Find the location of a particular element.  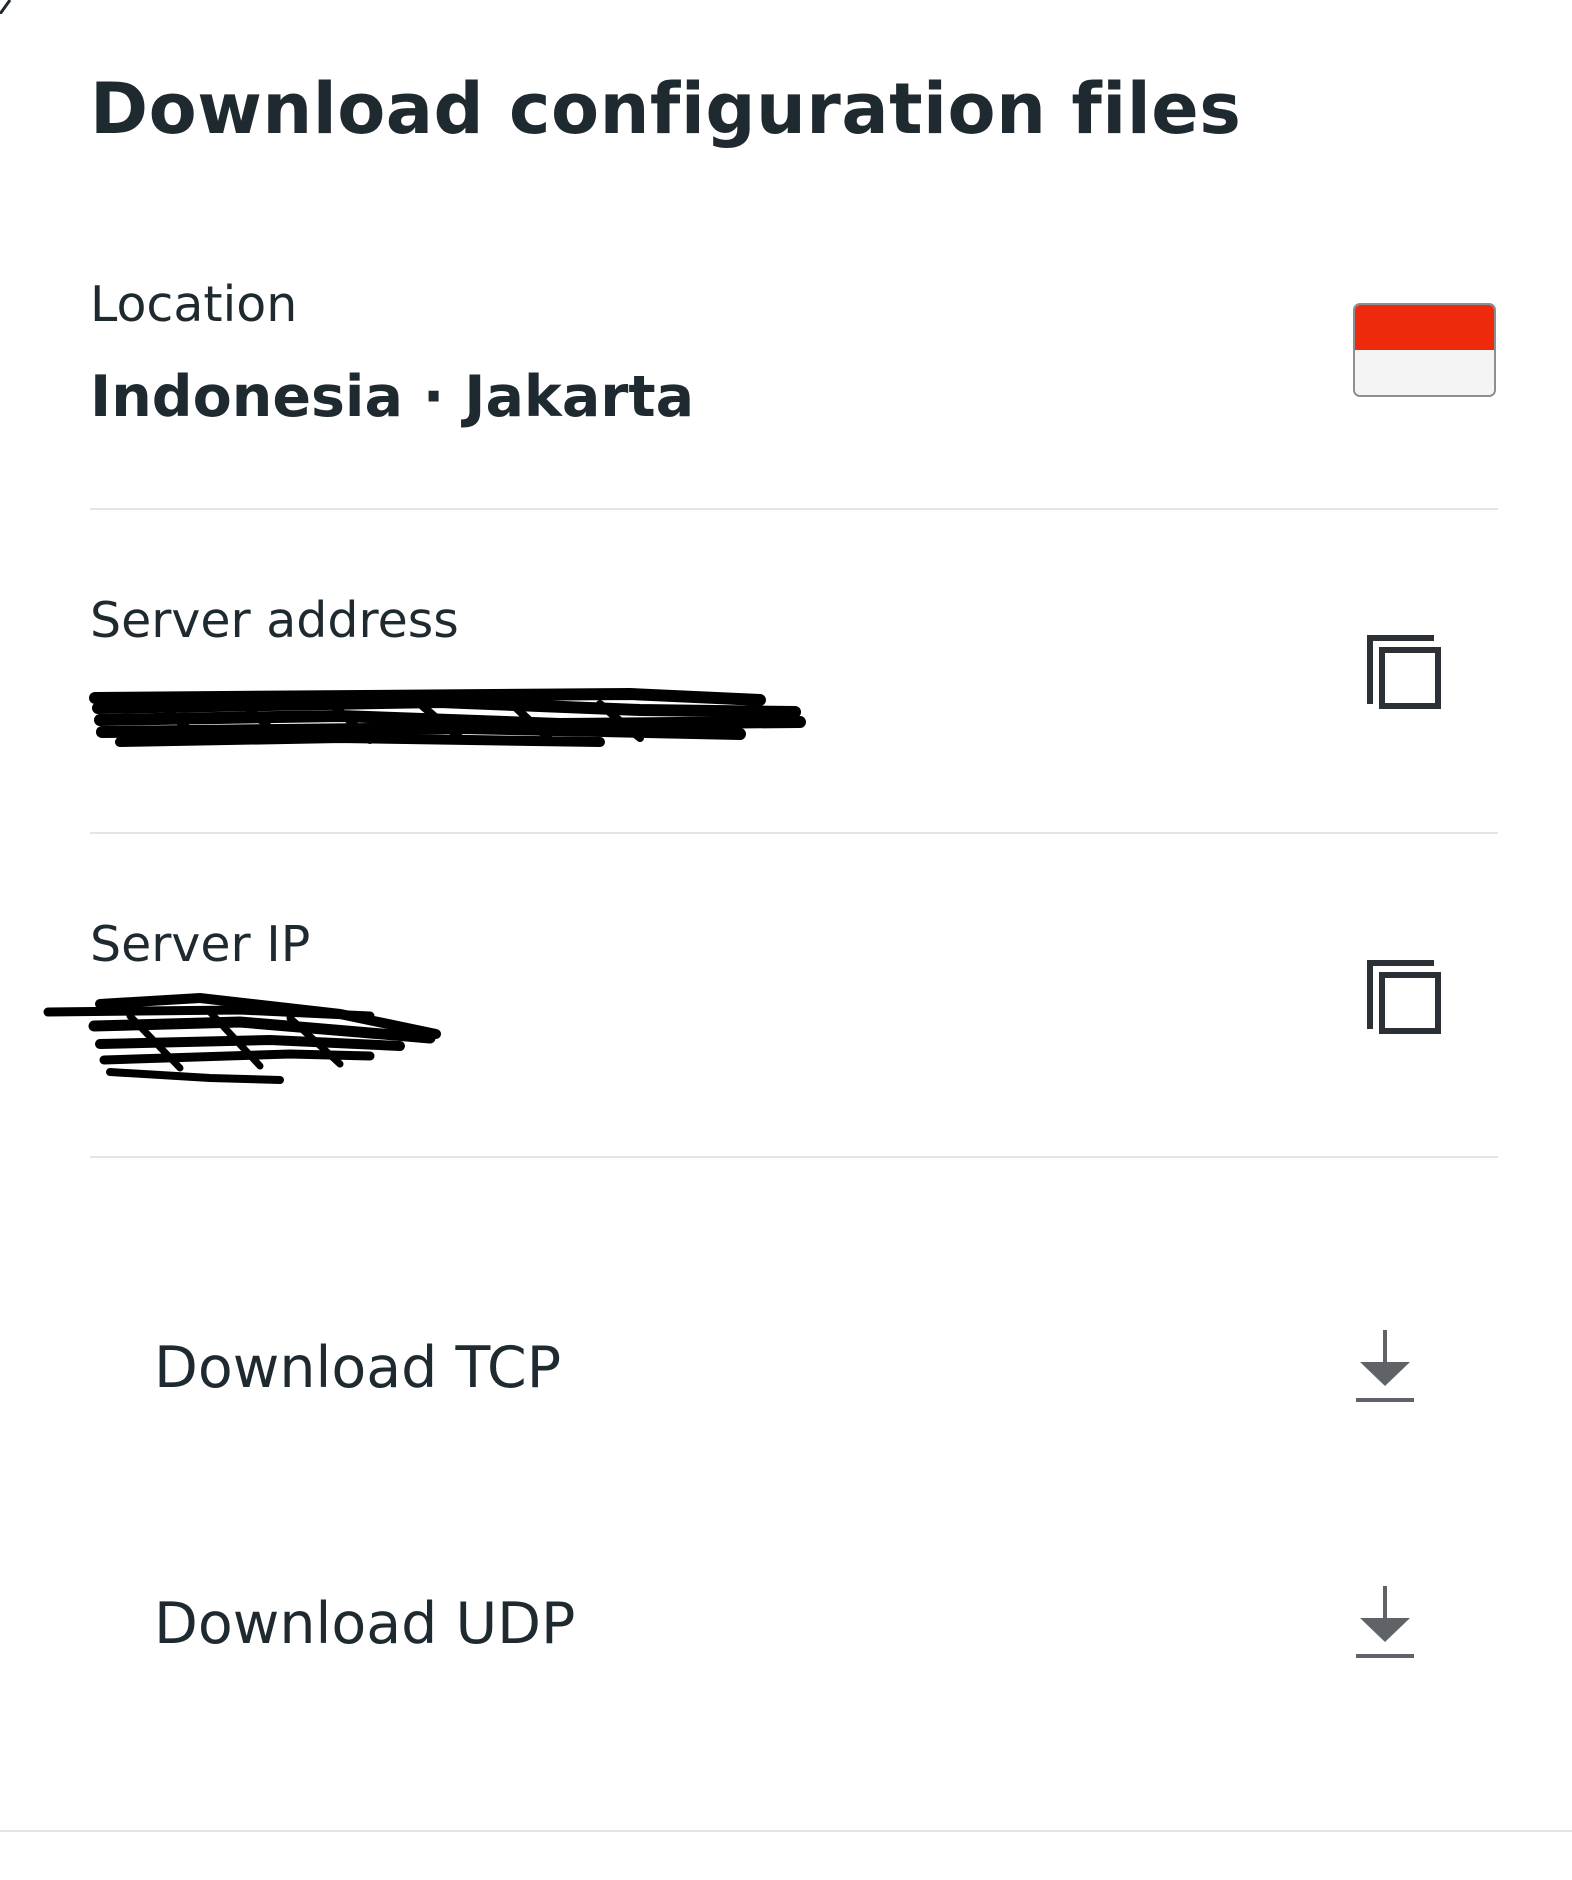

copy-server-address-button is located at coordinates (1404, 672).